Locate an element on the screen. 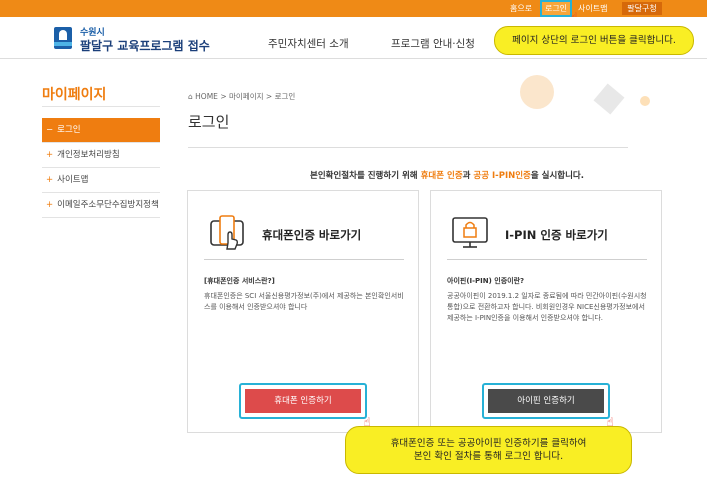  mobile-phone-icon is located at coordinates (227, 232).